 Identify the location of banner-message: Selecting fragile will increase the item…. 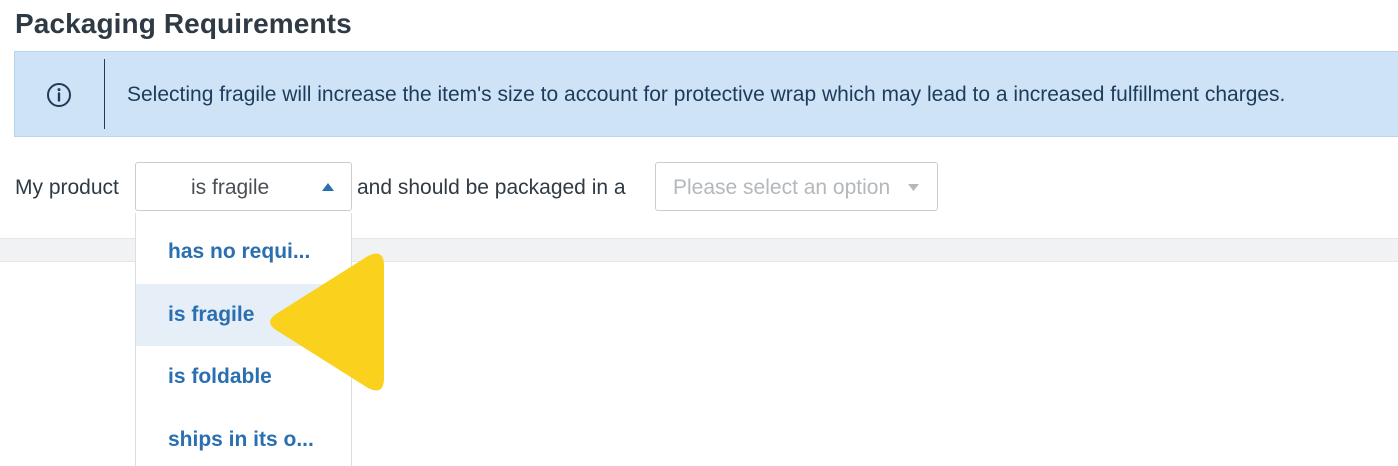
(706, 94).